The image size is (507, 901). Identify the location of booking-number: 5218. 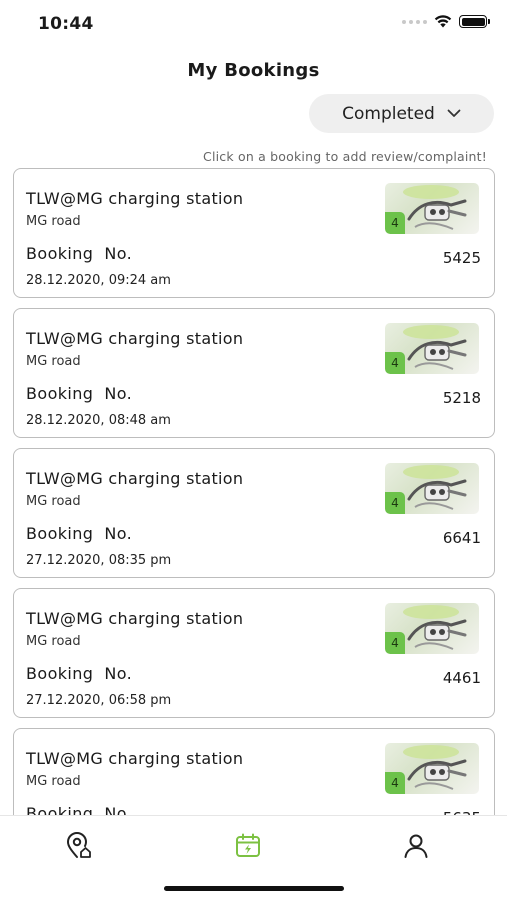
(461, 398).